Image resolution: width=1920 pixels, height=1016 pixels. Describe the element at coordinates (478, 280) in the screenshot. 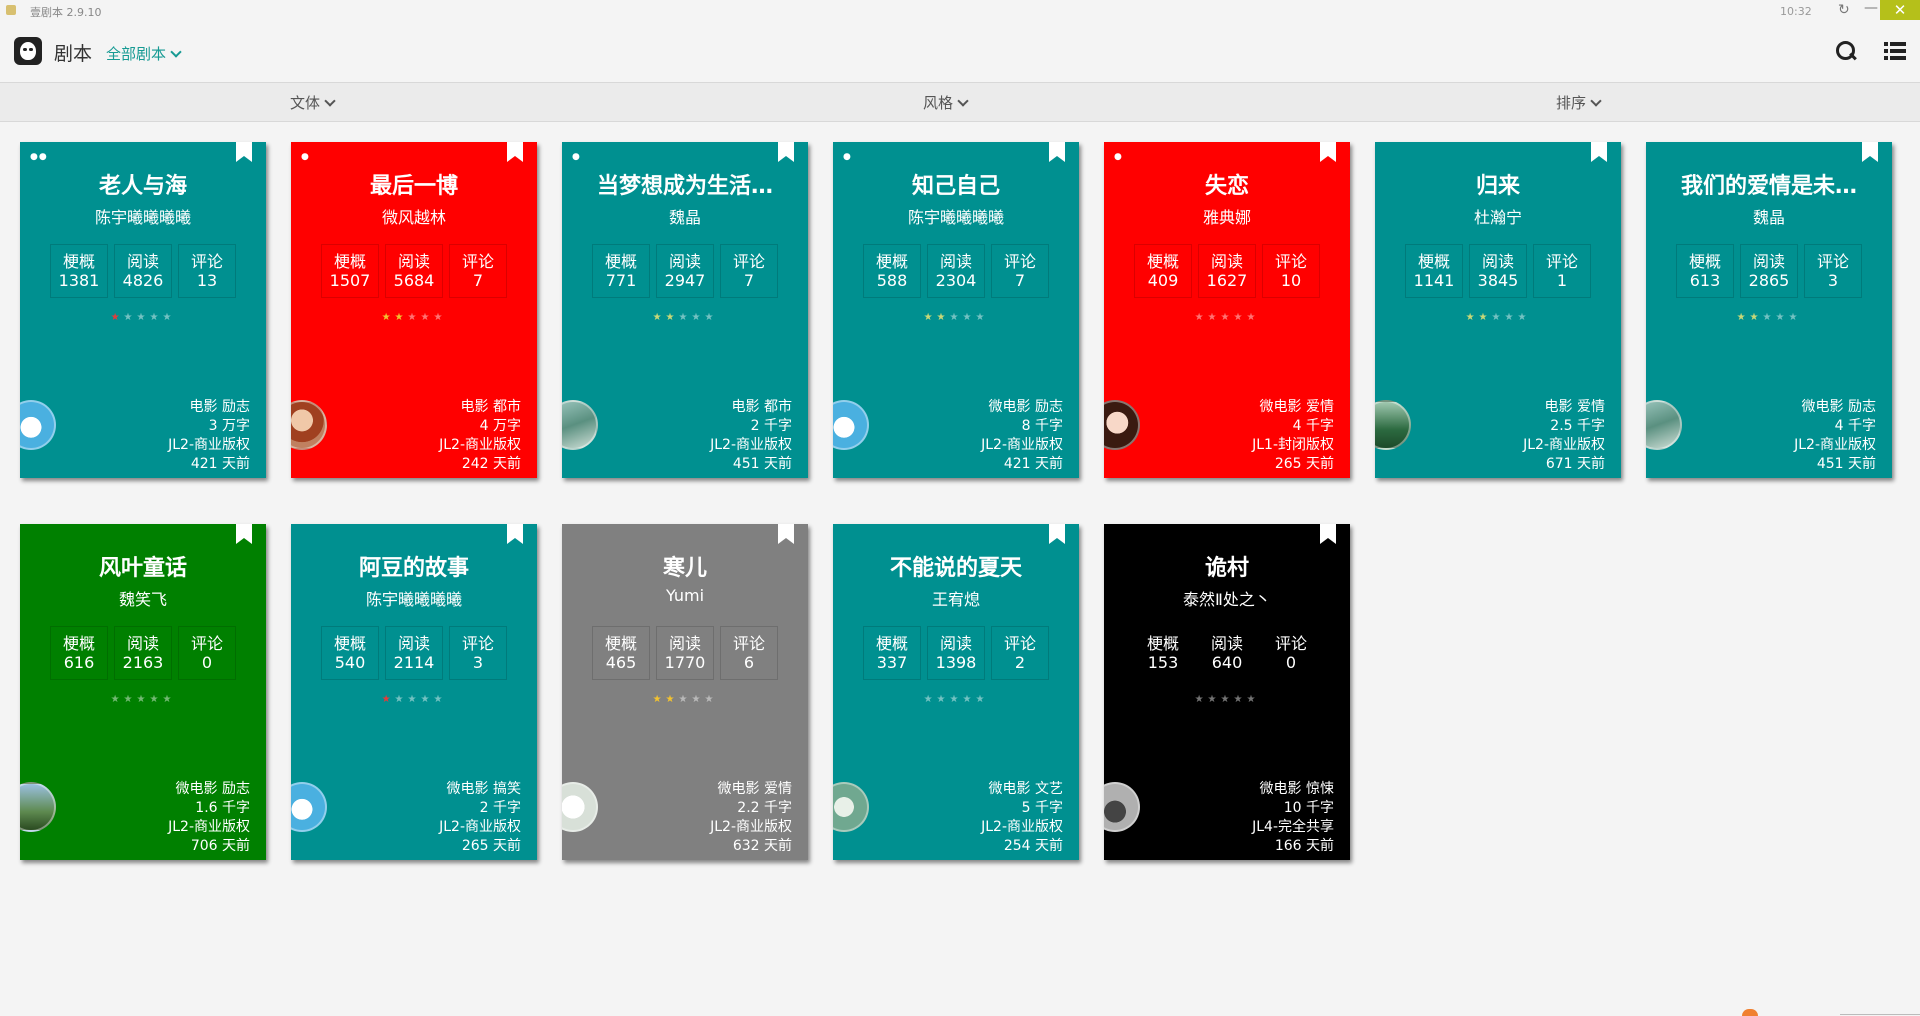

I see `stat-value: 7` at that location.